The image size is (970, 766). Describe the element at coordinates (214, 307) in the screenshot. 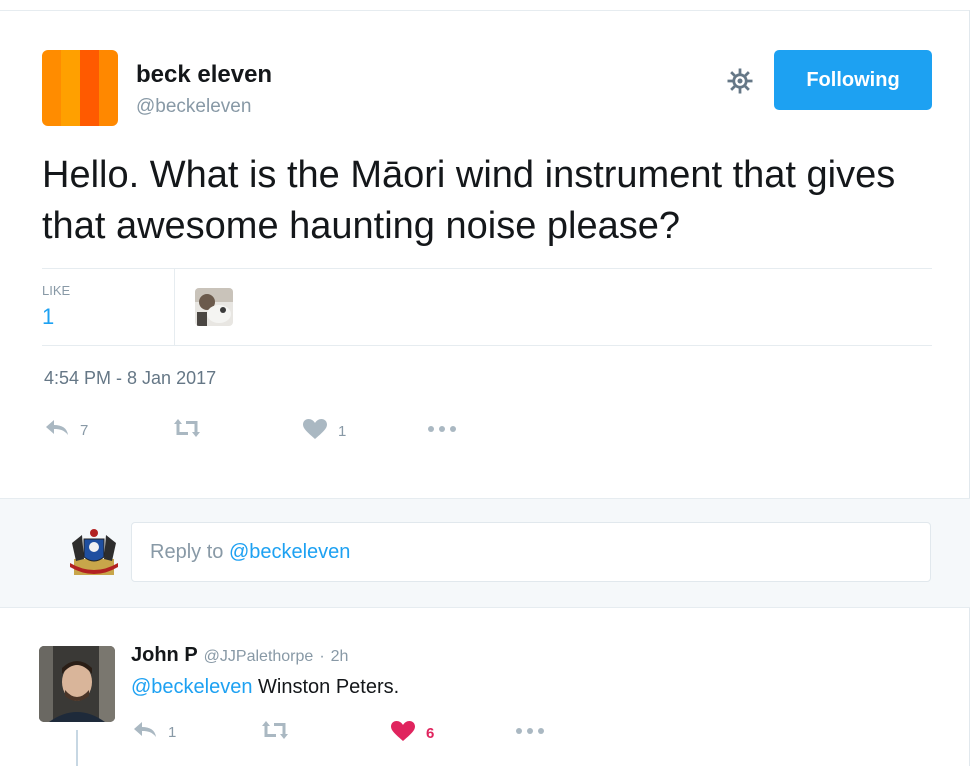

I see `liker-avatar` at that location.